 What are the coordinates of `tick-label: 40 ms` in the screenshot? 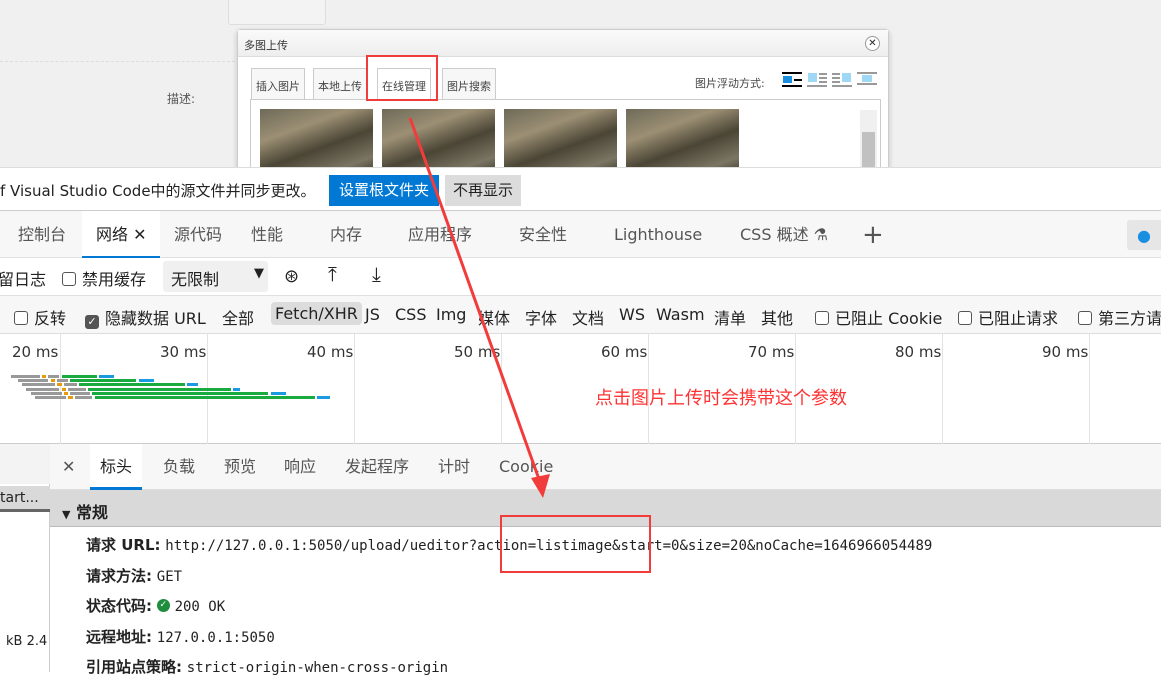 It's located at (330, 352).